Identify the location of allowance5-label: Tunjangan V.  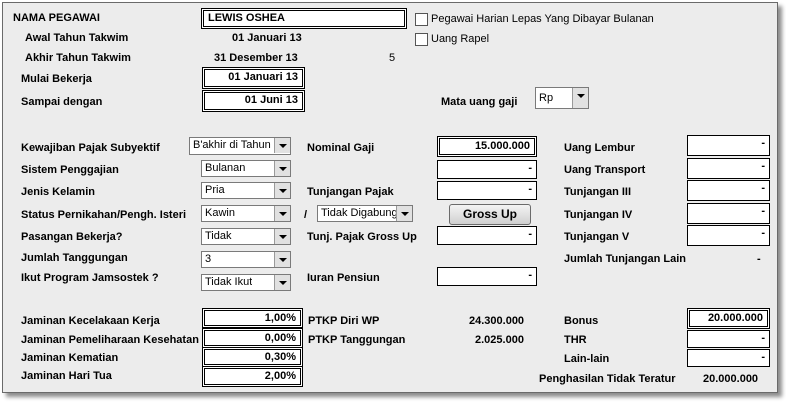
(597, 237).